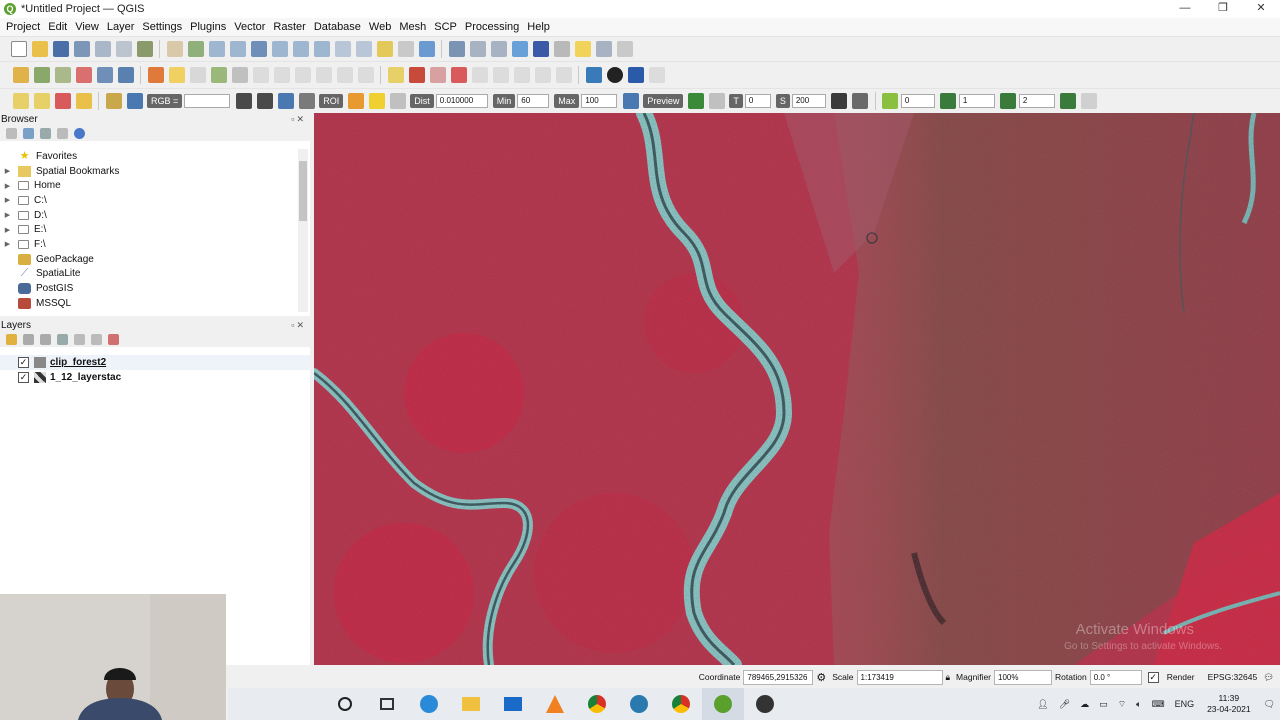 This screenshot has width=1280, height=720. What do you see at coordinates (380, 27) in the screenshot?
I see `menu-web: Web` at bounding box center [380, 27].